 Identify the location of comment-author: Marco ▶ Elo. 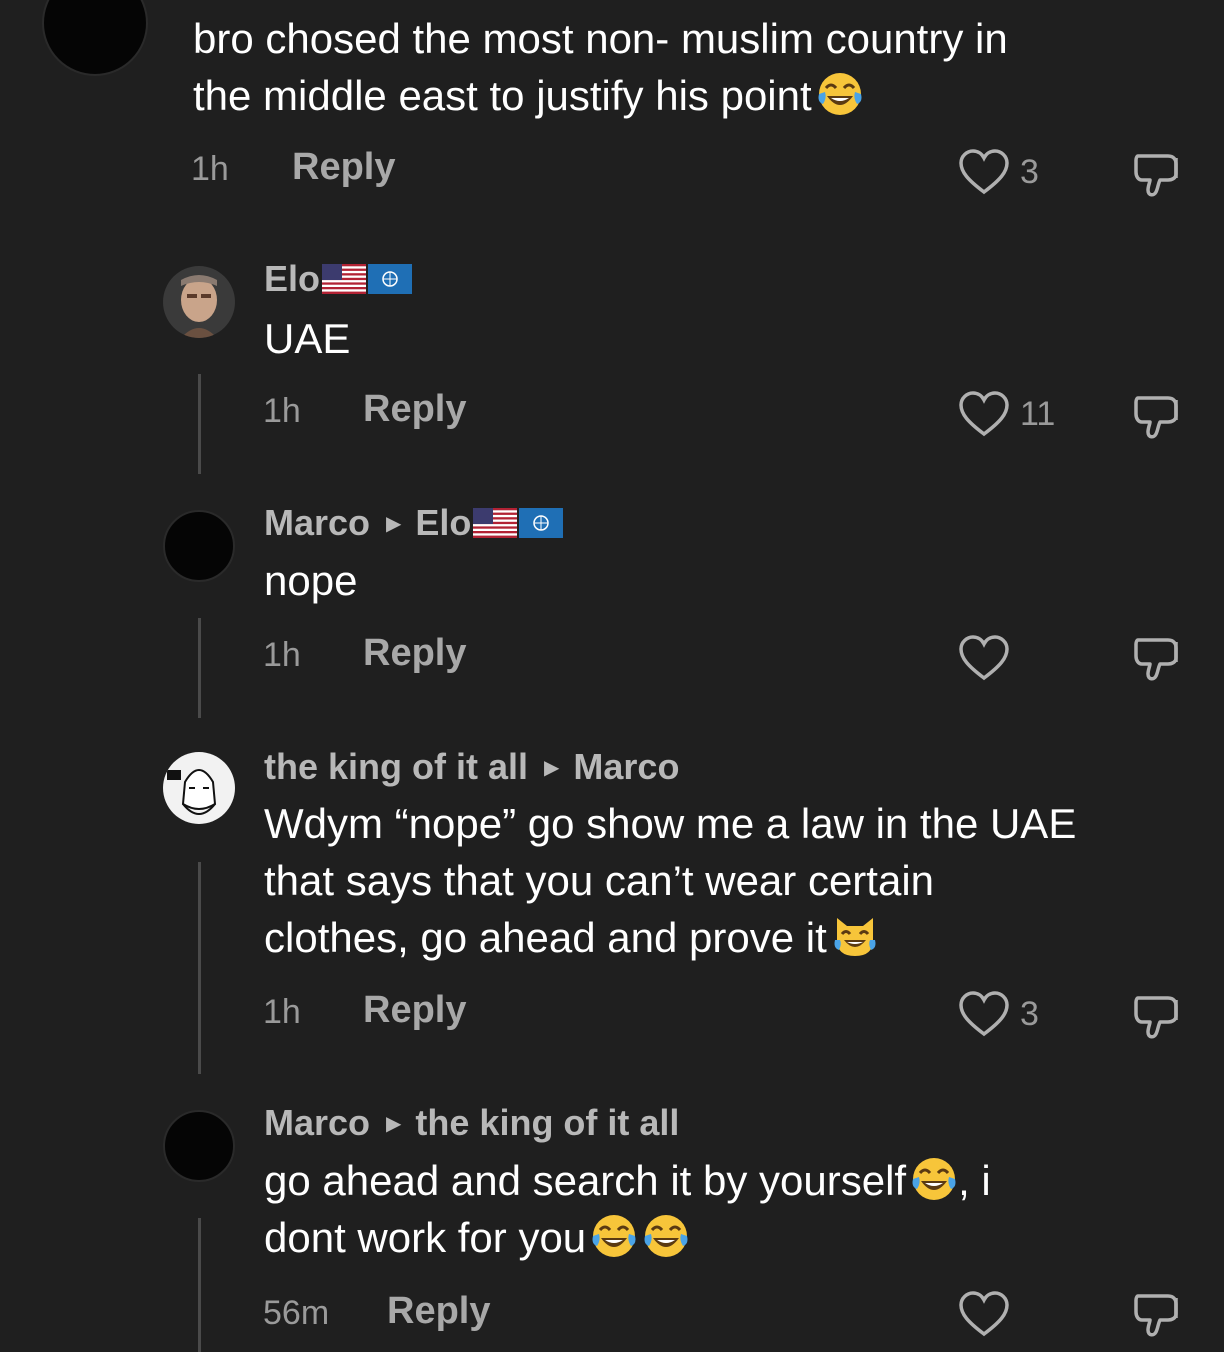
(414, 523).